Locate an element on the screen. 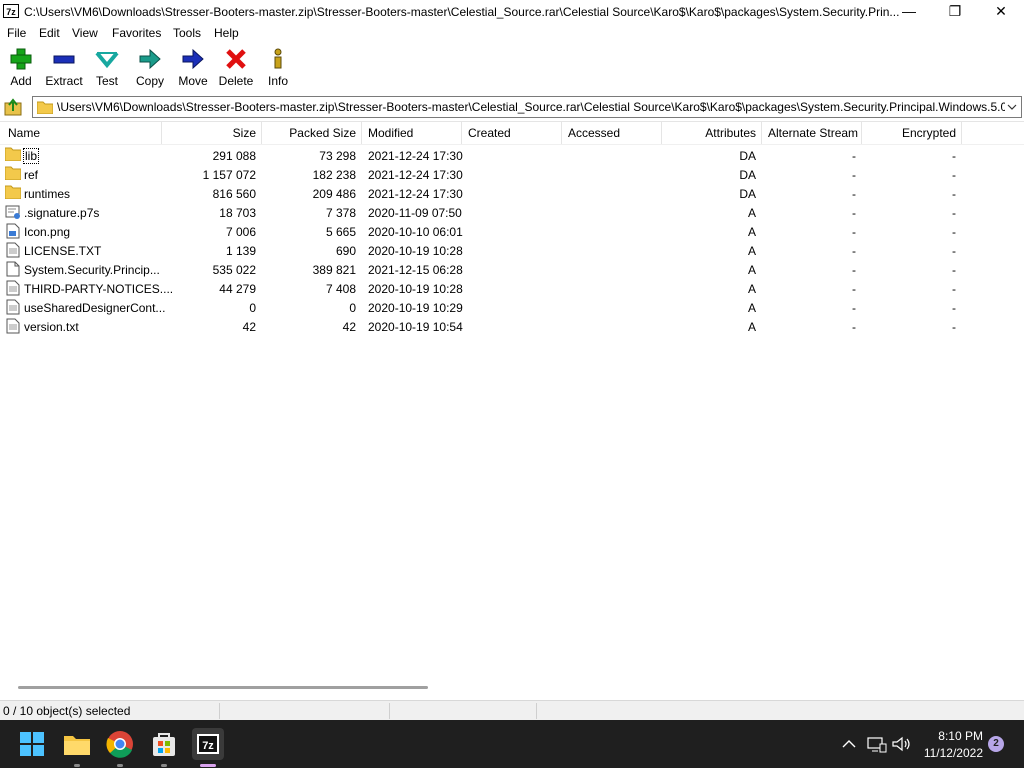 This screenshot has height=768, width=1024. file-modified: 2020-10-10 06:01 is located at coordinates (415, 232).